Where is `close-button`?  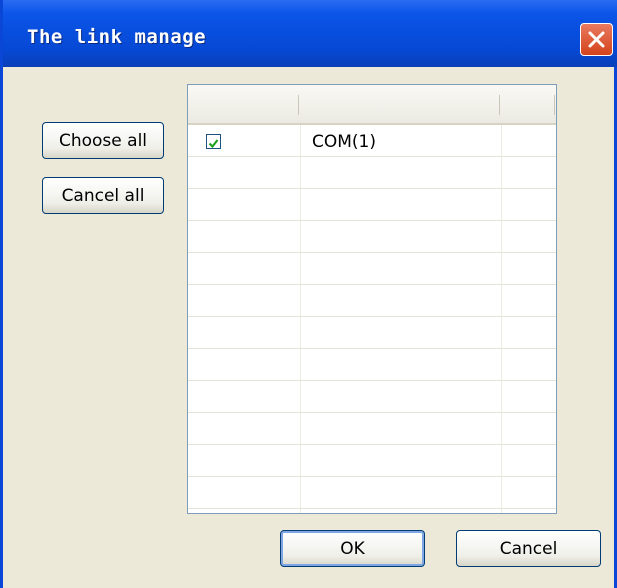
close-button is located at coordinates (596, 39).